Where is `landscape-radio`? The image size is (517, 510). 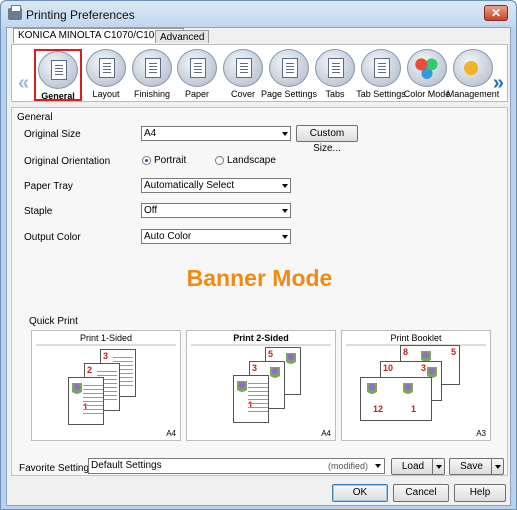 landscape-radio is located at coordinates (219, 160).